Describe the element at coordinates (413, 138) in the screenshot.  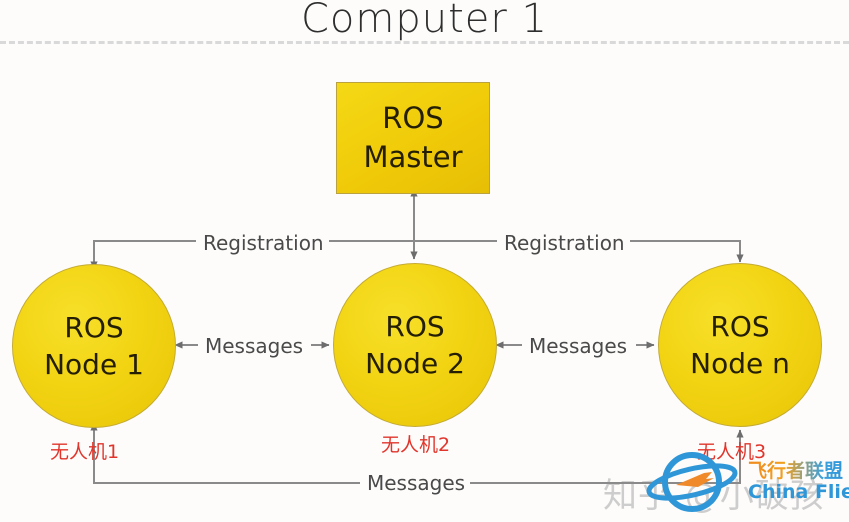
I see `ros-master-node: ROS Master` at that location.